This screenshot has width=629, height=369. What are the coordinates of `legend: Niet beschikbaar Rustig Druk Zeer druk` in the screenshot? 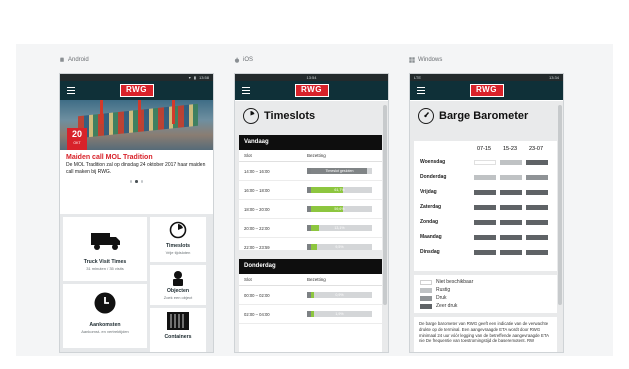 It's located at (485, 294).